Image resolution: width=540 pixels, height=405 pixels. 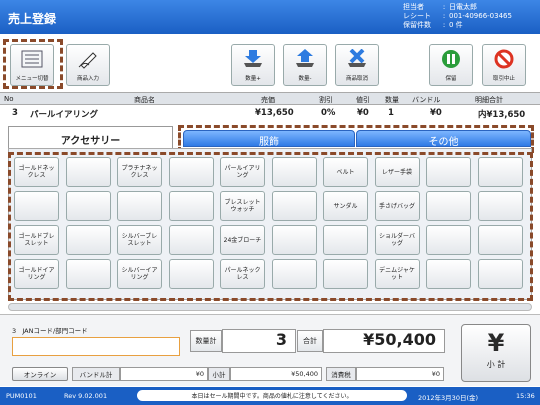 I want to click on jan-input, so click(x=96, y=346).